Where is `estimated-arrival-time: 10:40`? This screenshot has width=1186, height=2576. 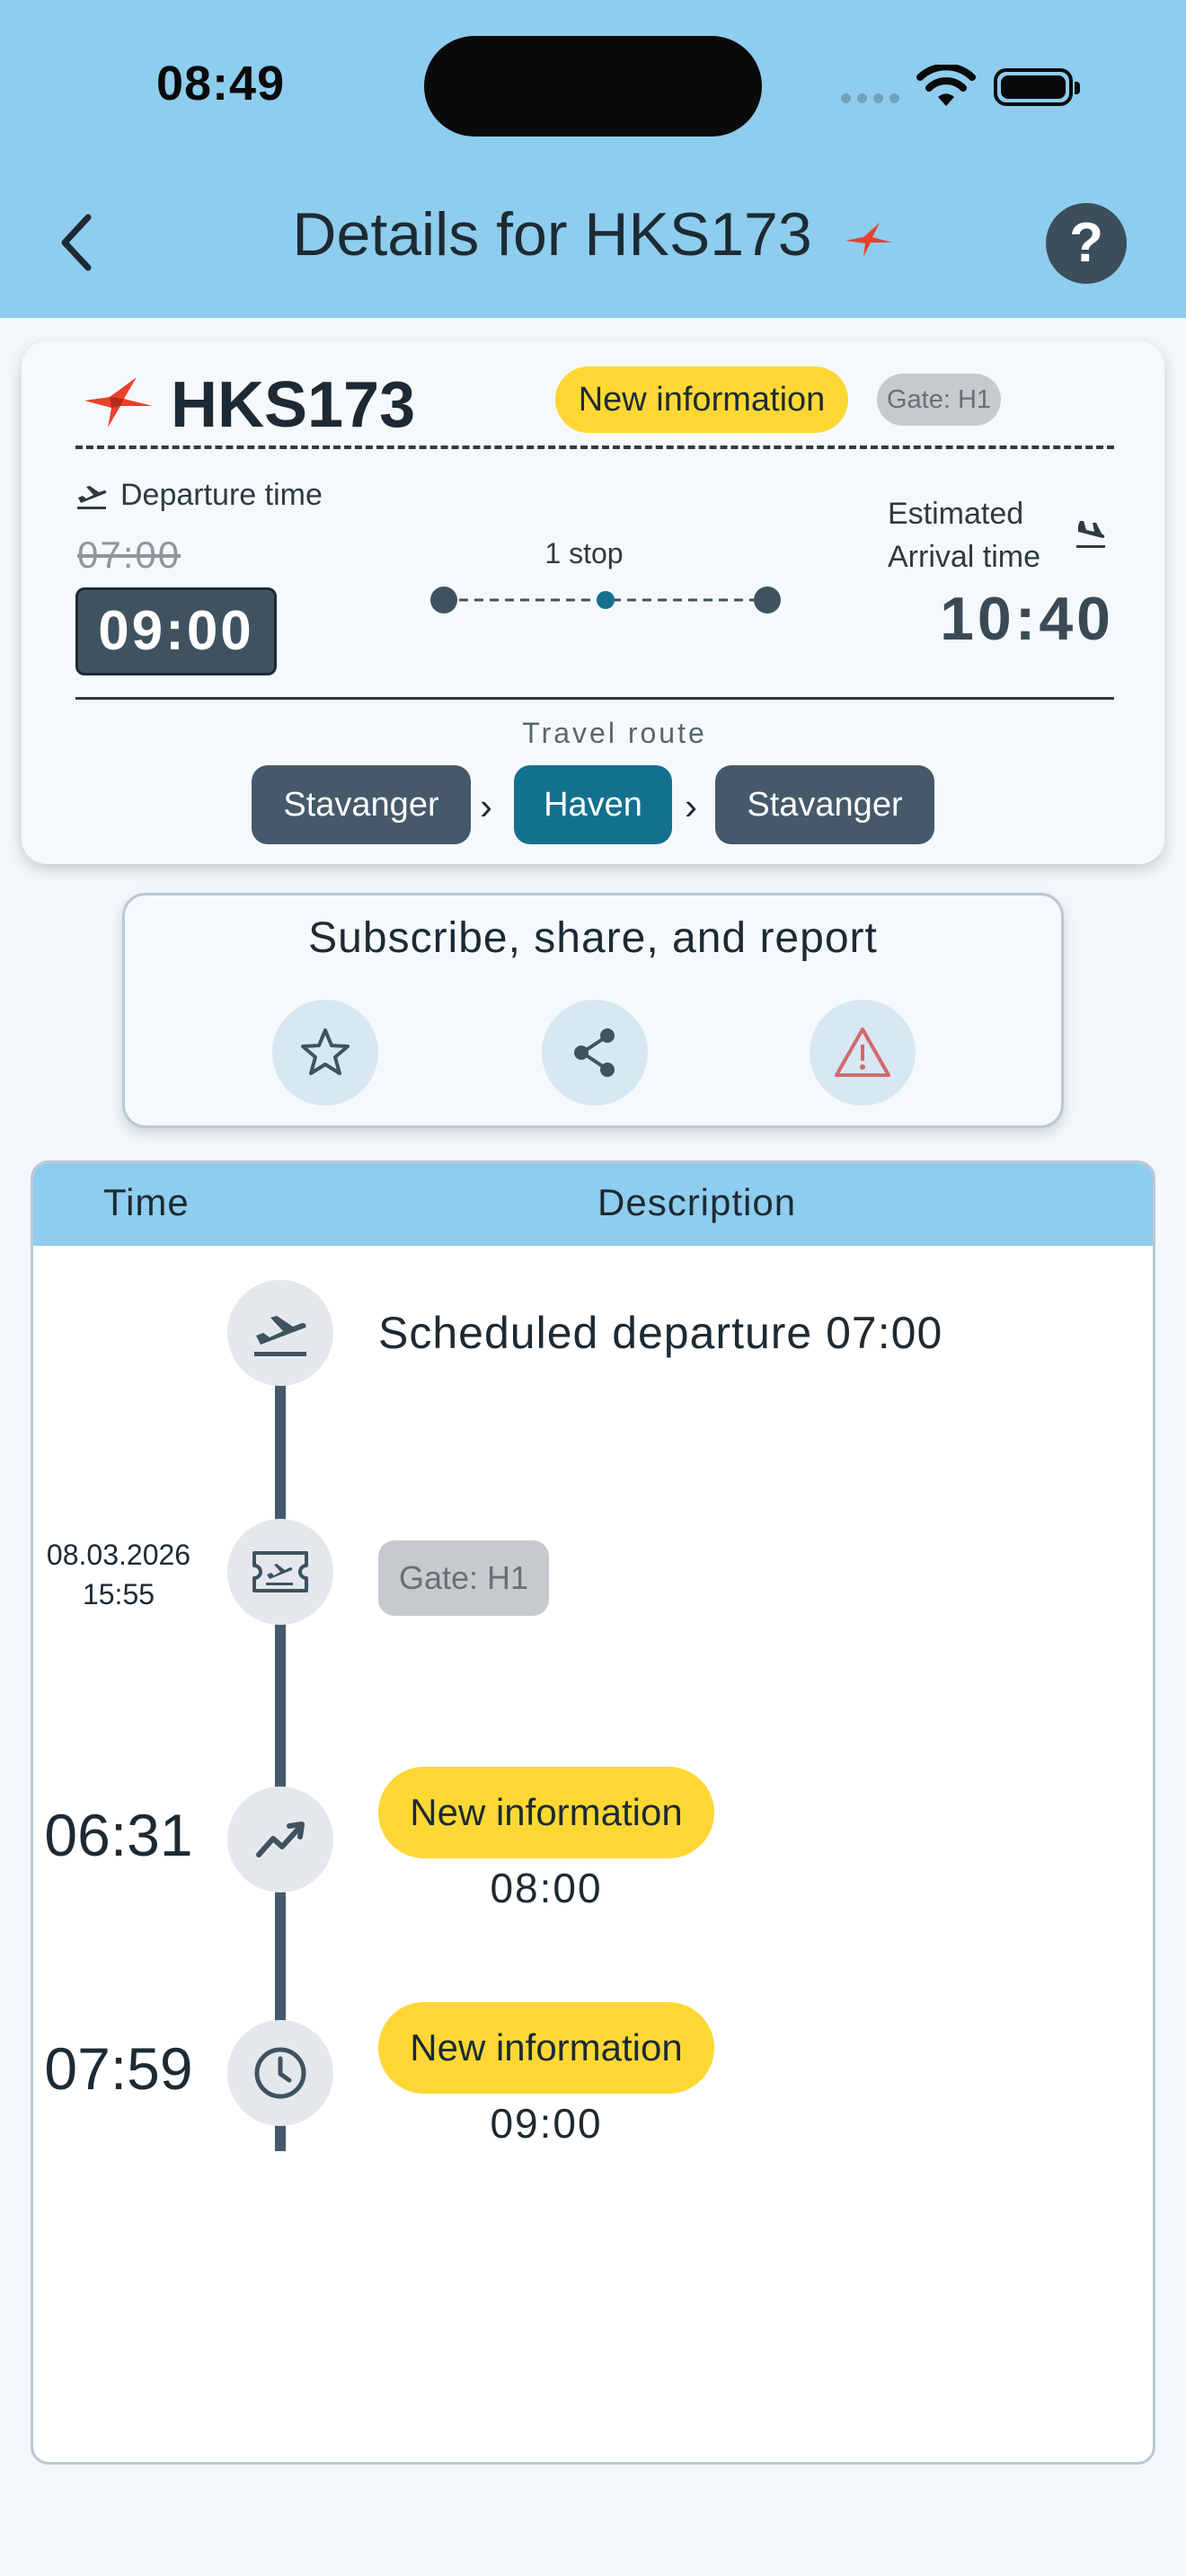 estimated-arrival-time: 10:40 is located at coordinates (1027, 619).